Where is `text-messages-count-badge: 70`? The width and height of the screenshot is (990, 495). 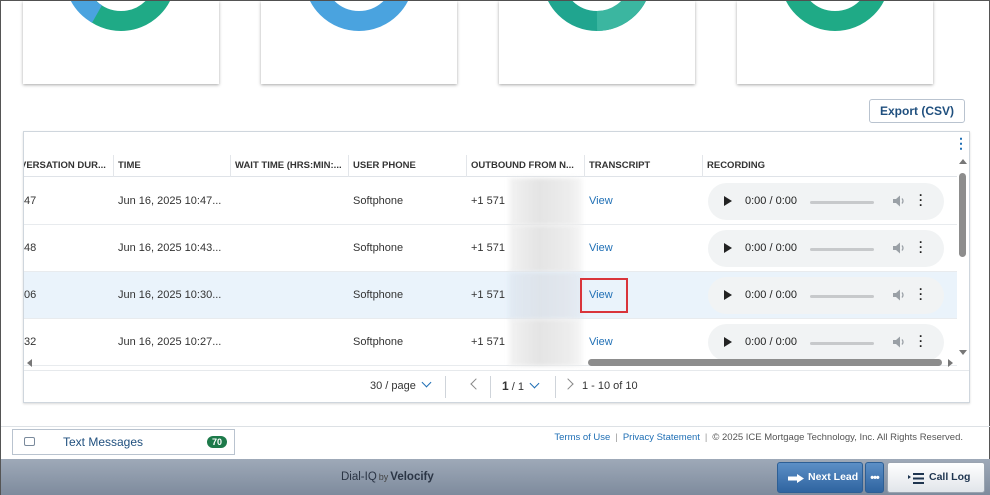 text-messages-count-badge: 70 is located at coordinates (217, 442).